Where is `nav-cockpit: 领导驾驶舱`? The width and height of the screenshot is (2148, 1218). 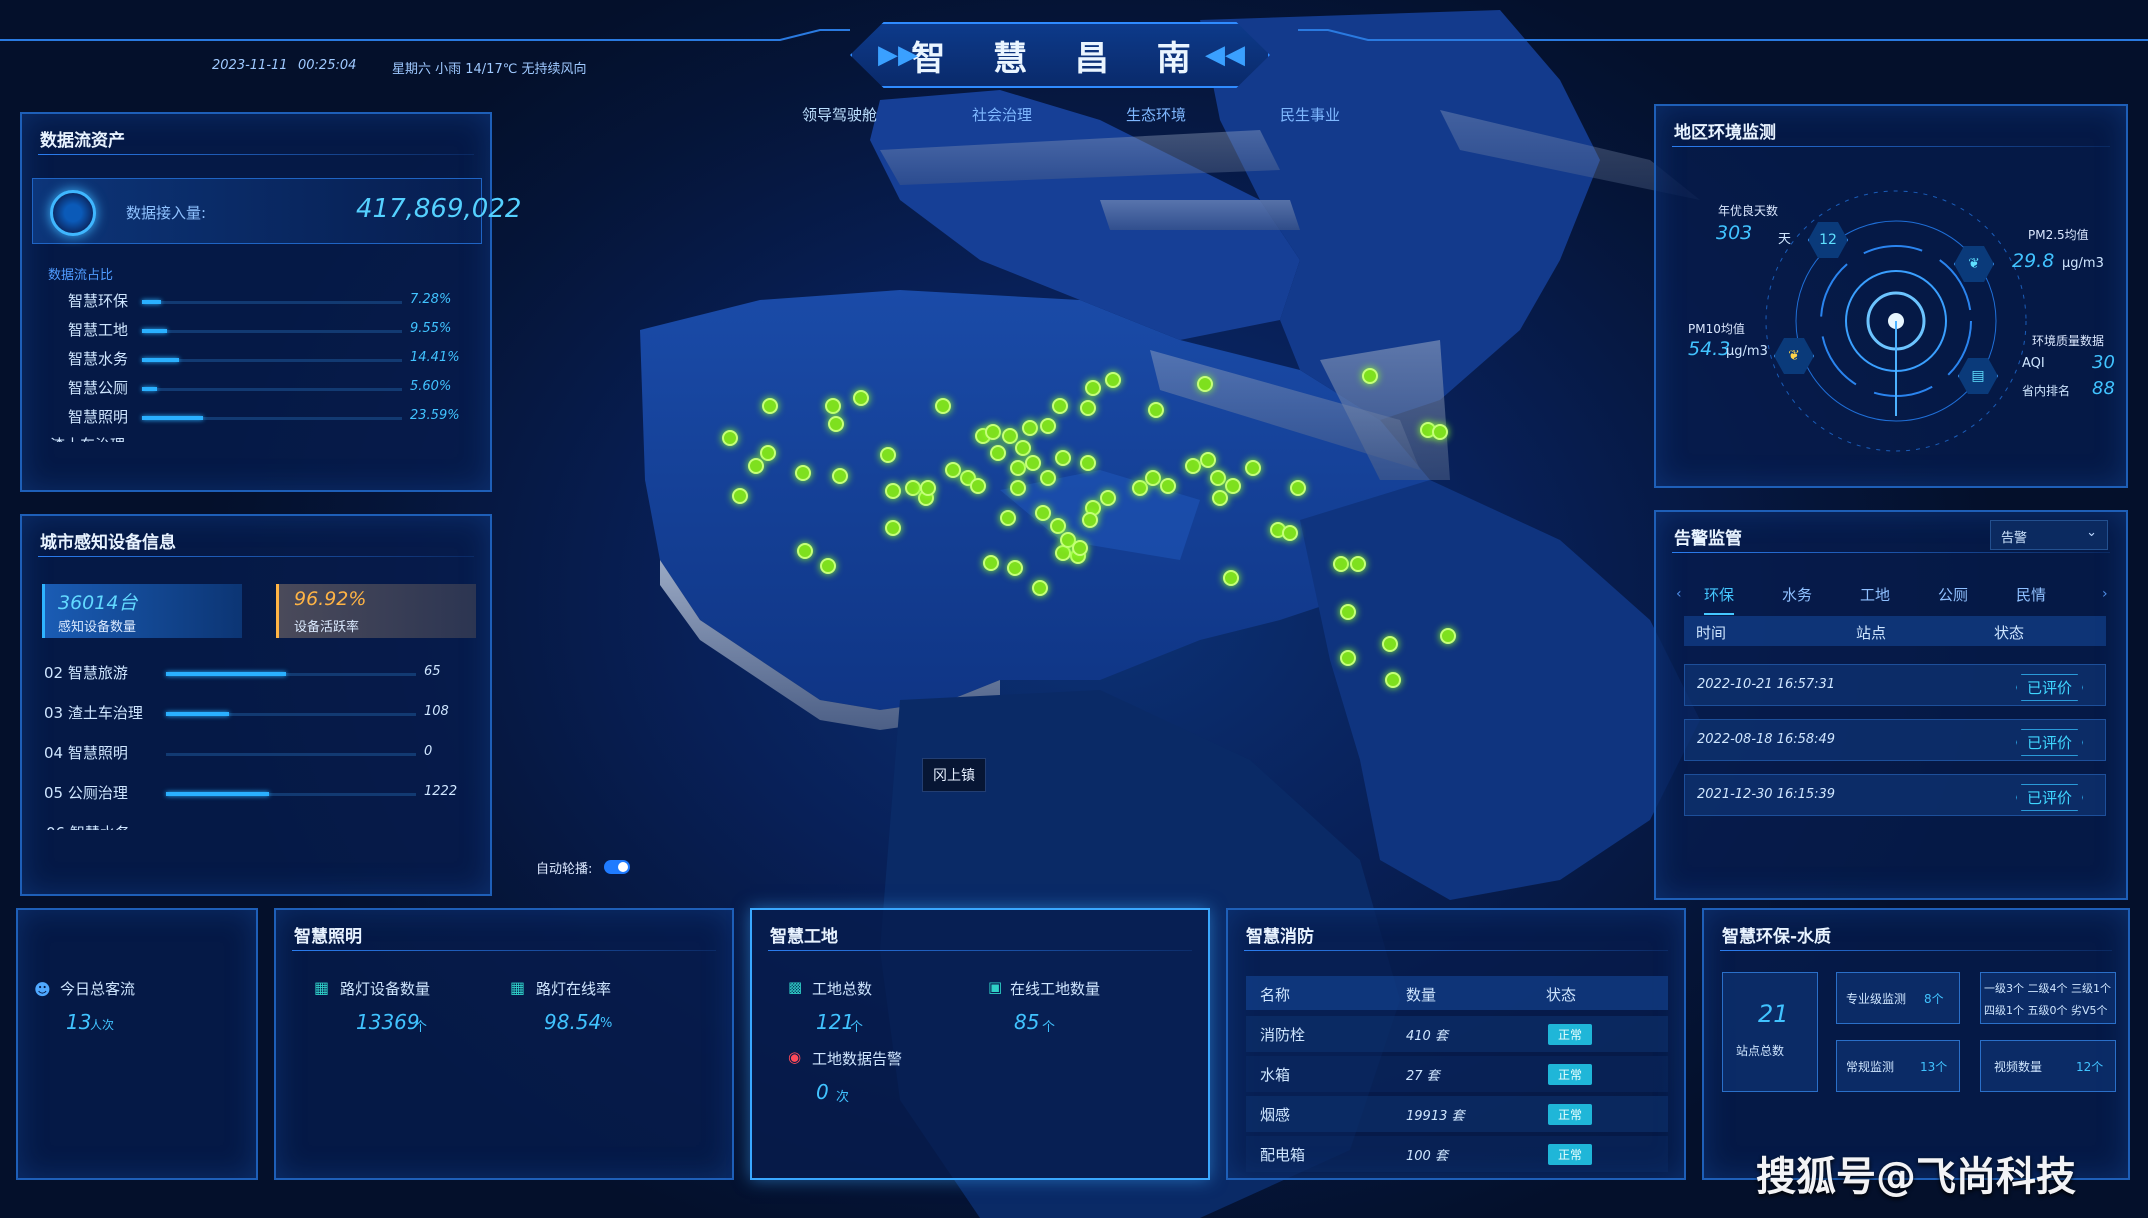 nav-cockpit: 领导驾驶舱 is located at coordinates (839, 114).